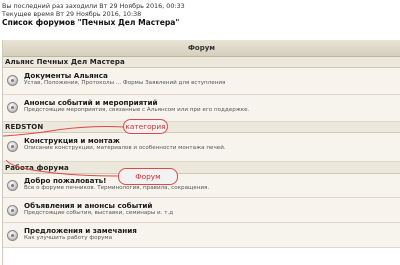  I want to click on forum-title-link: Конструкция и монтаж, so click(212, 140).